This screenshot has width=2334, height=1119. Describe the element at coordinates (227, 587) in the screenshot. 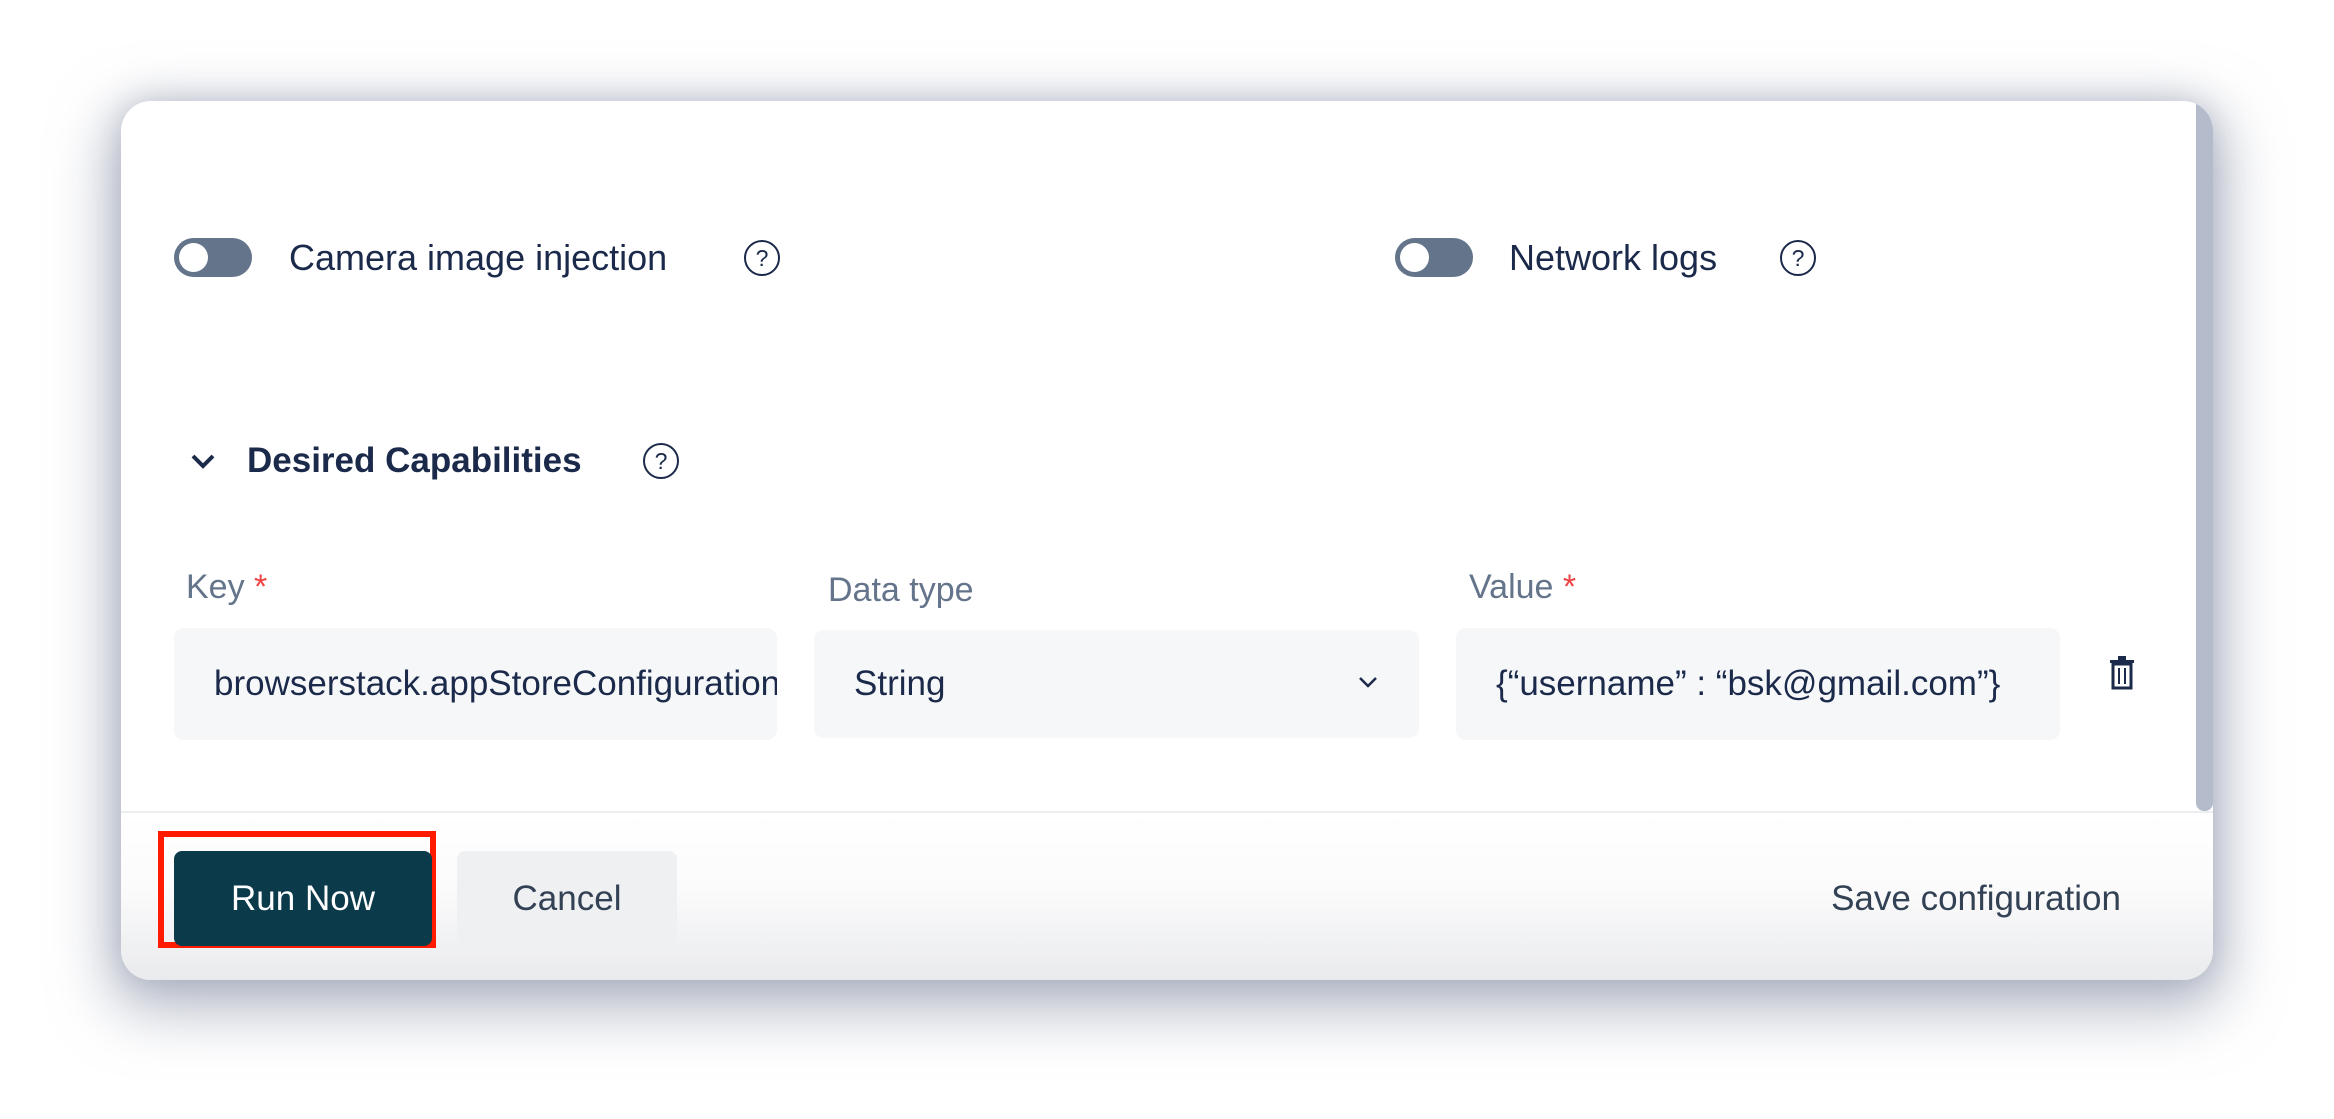

I see `key-label: Key *` at that location.